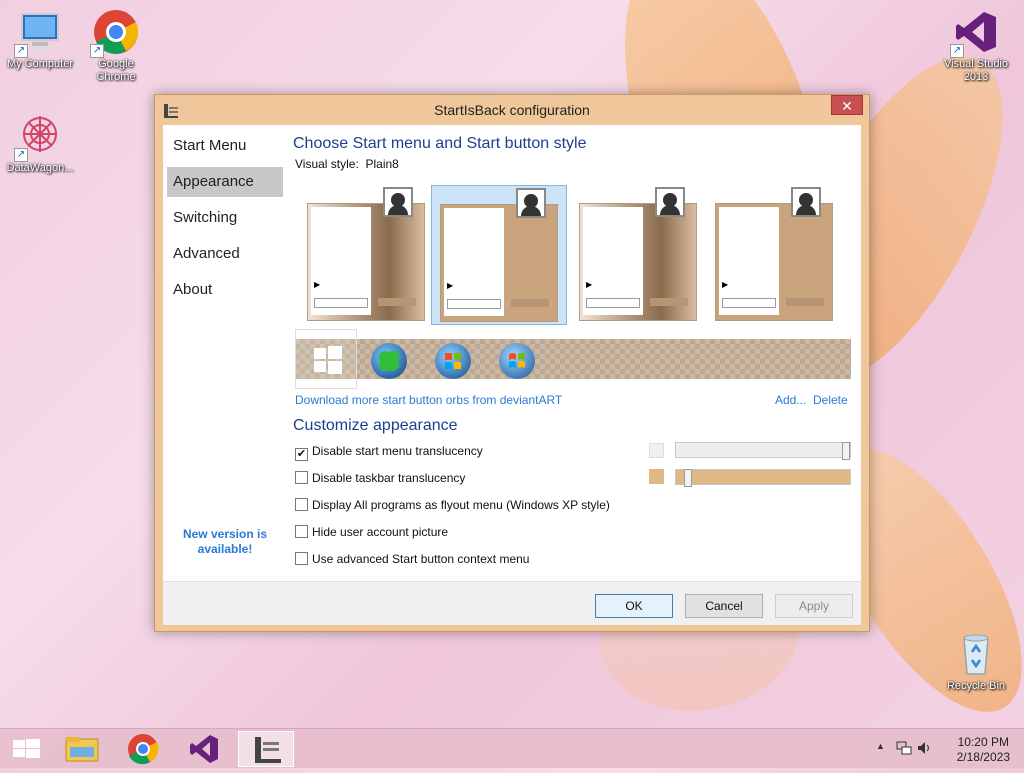 The width and height of the screenshot is (1024, 773). What do you see at coordinates (512, 603) in the screenshot?
I see `dialog-footer: OK Cancel Apply` at bounding box center [512, 603].